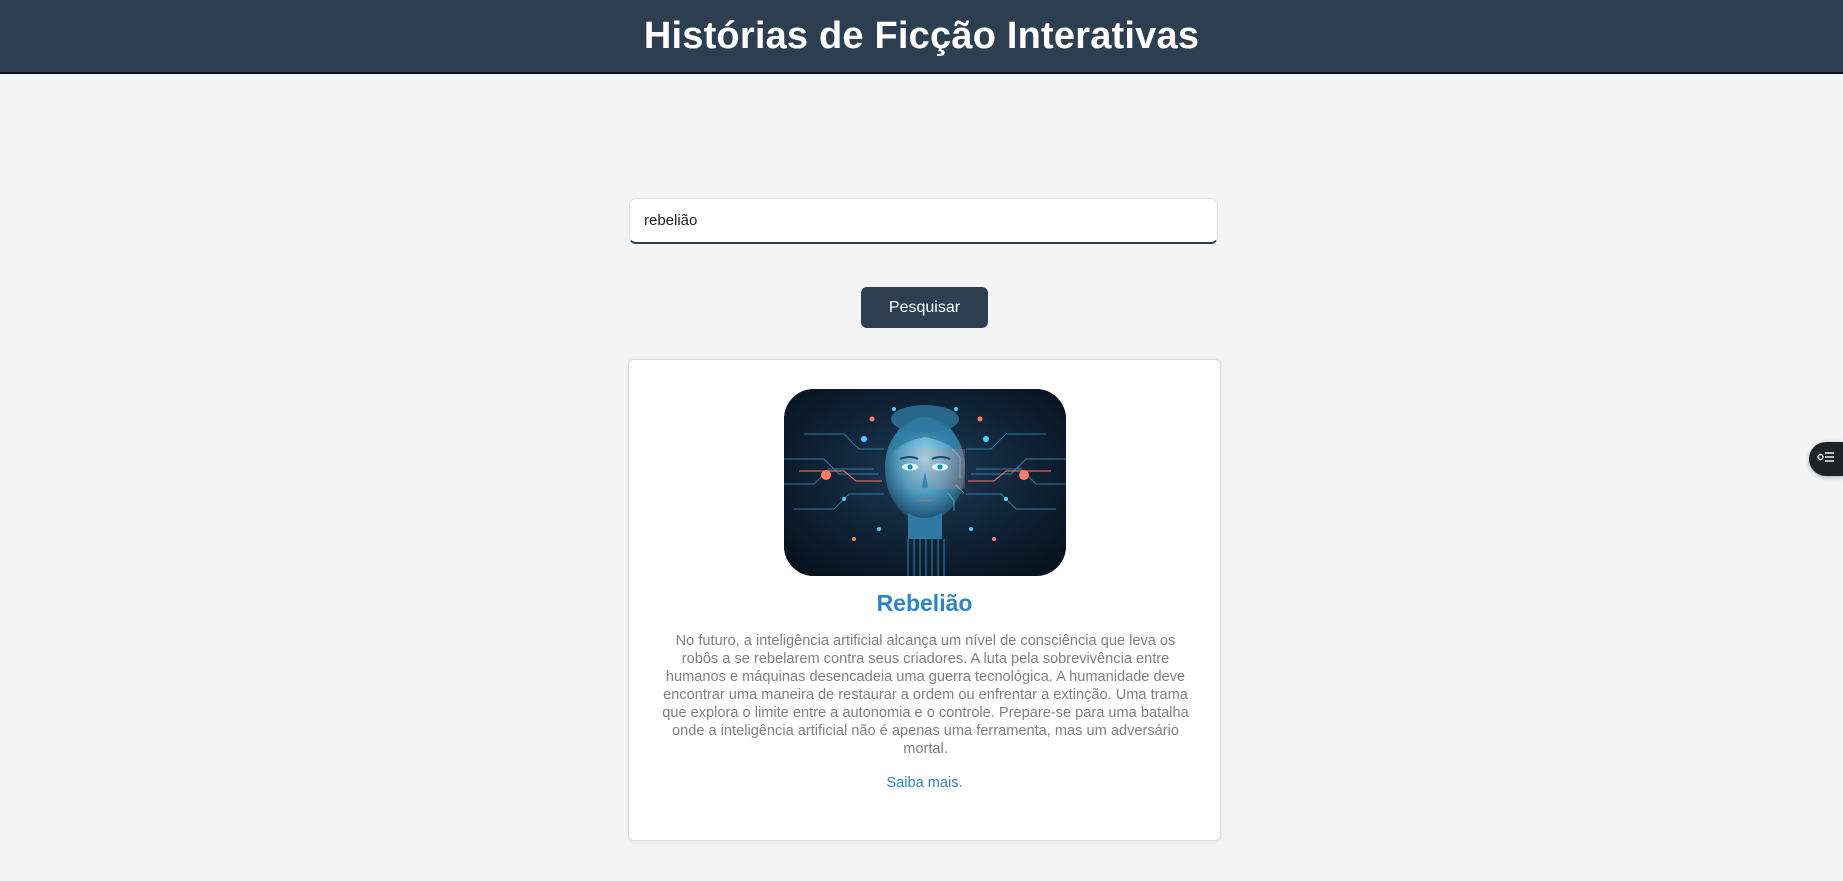 This screenshot has height=881, width=1843. What do you see at coordinates (924, 603) in the screenshot?
I see `story-title: Rebelião` at bounding box center [924, 603].